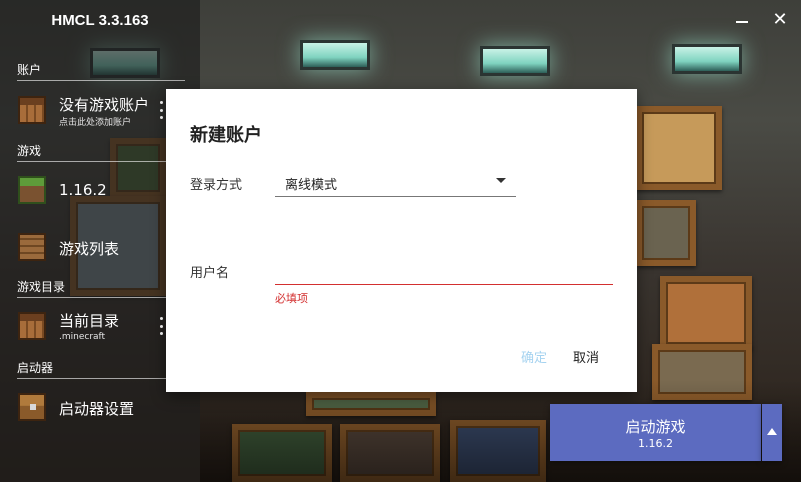 Image resolution: width=801 pixels, height=482 pixels. Describe the element at coordinates (82, 337) in the screenshot. I see `sidebar-item-sub: .minecraft` at that location.